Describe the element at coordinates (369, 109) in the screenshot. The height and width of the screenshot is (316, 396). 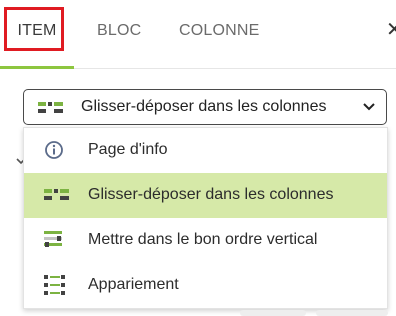
I see `chevron-down-icon` at that location.